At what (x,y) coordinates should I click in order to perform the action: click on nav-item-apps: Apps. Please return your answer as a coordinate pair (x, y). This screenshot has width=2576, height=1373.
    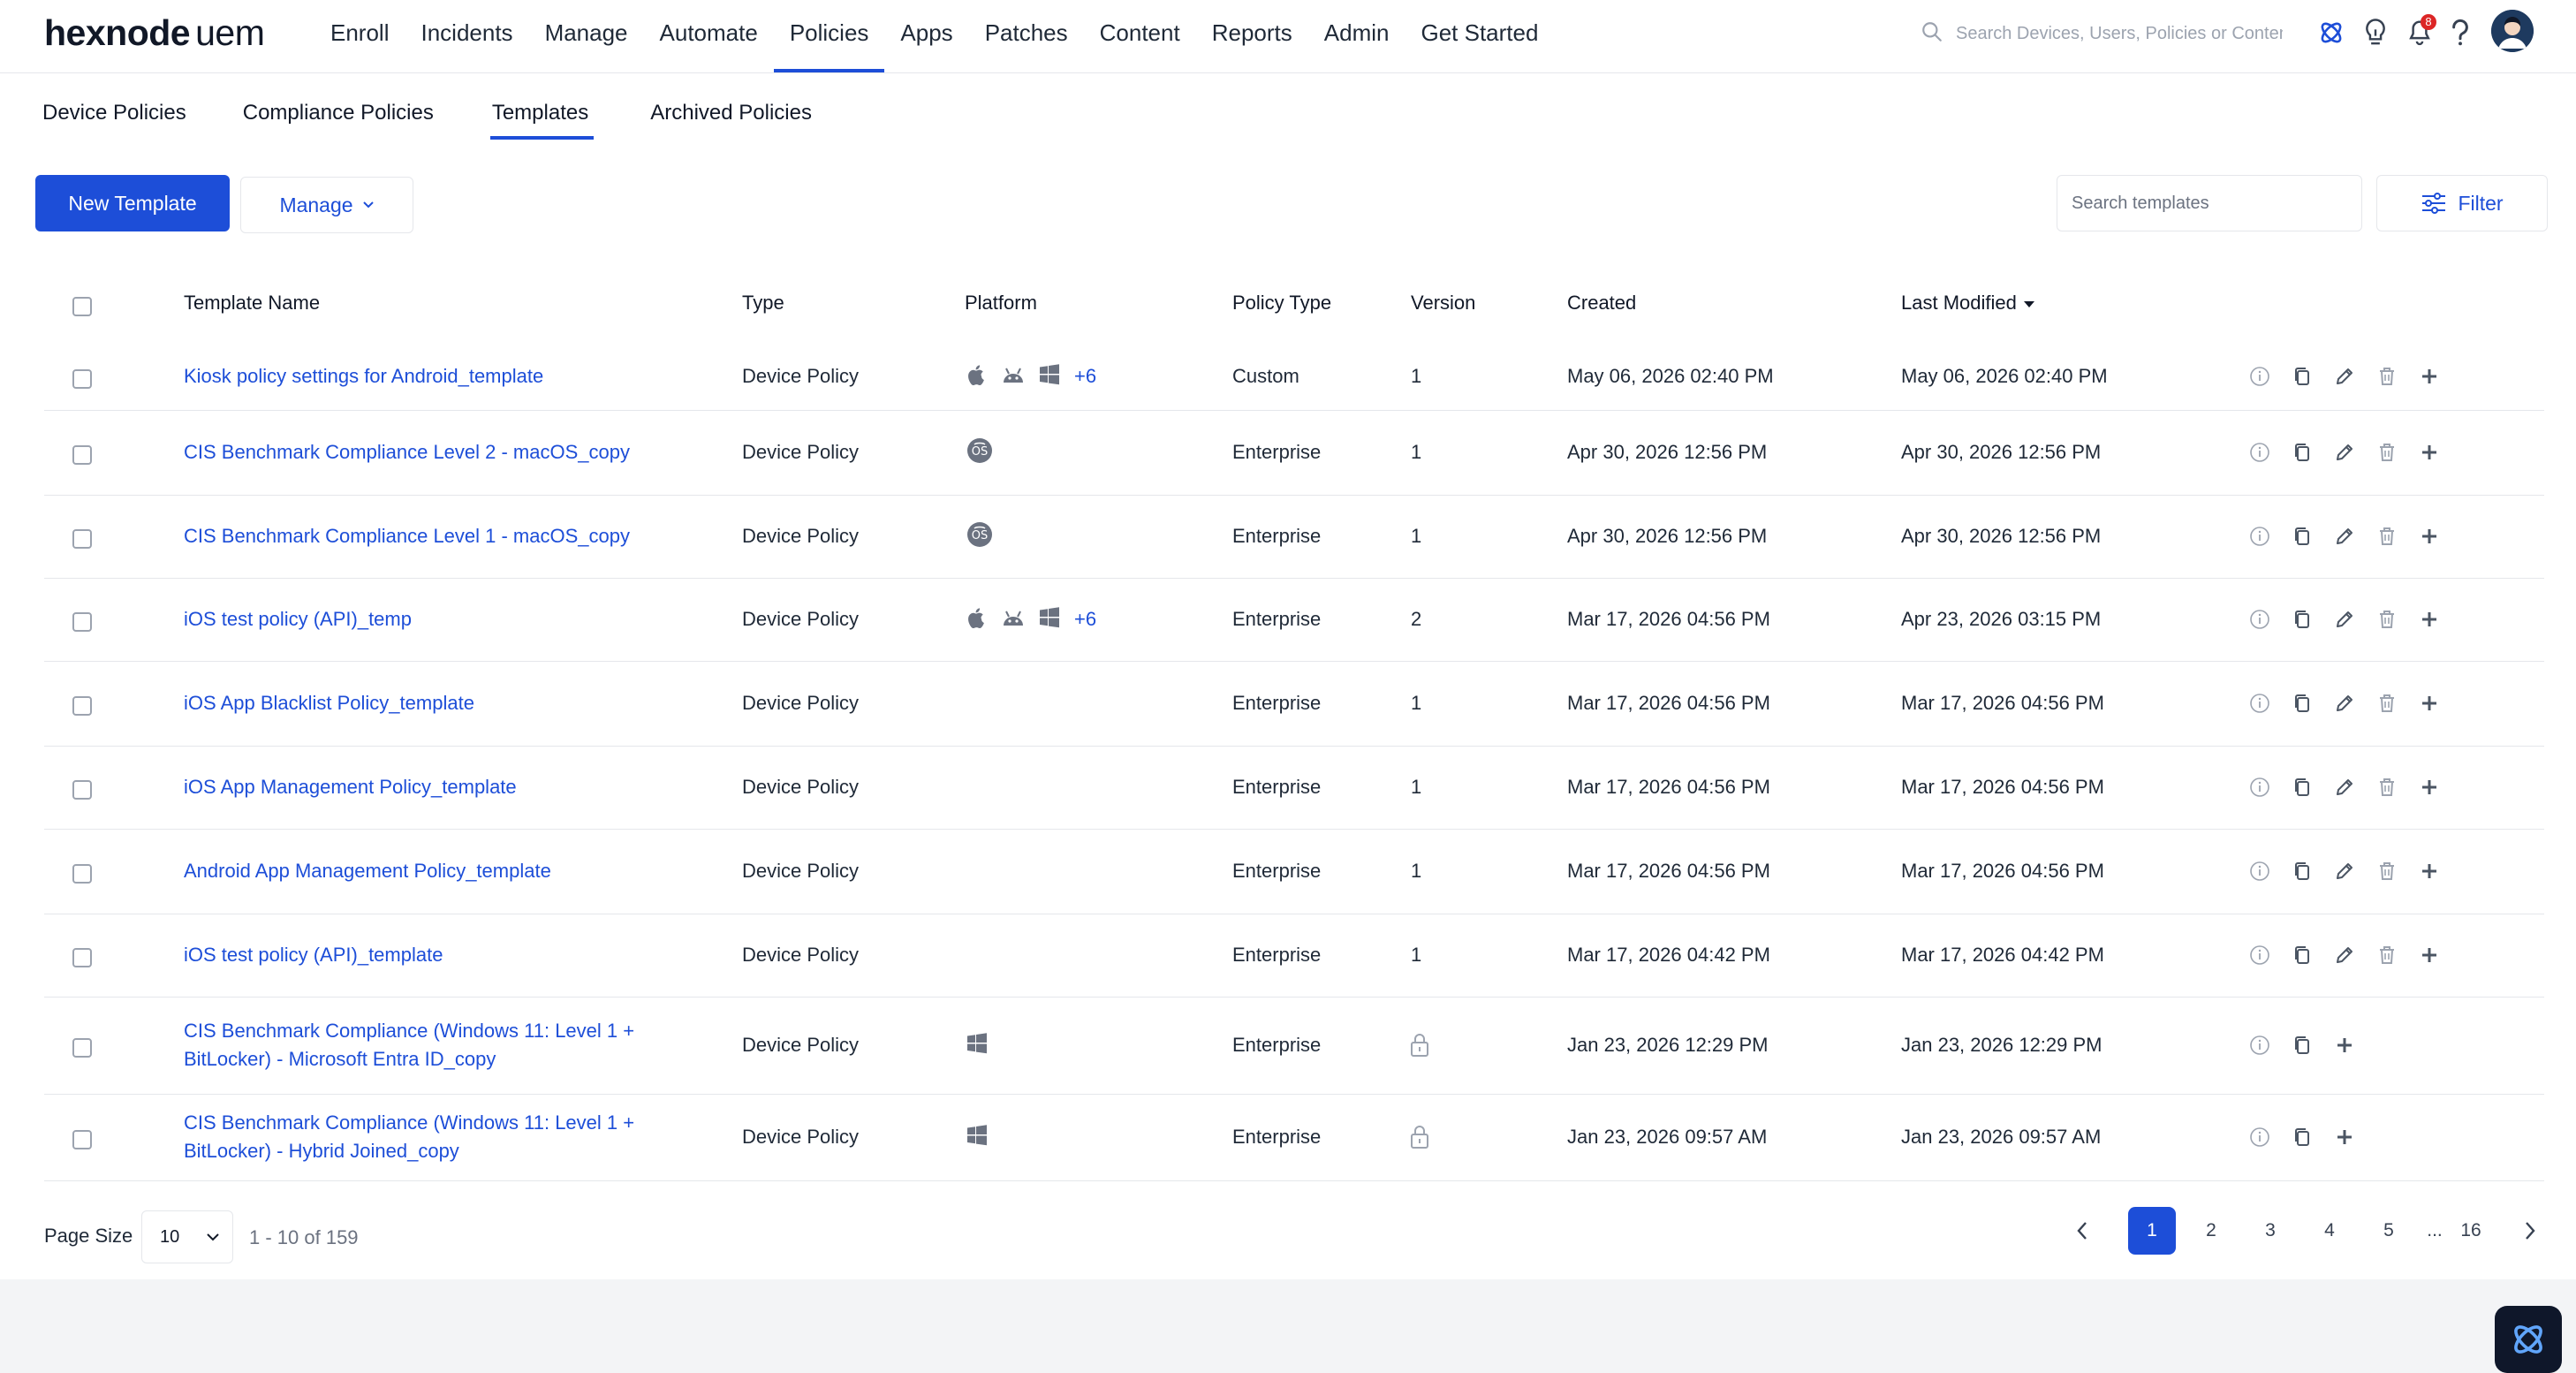
    Looking at the image, I should click on (926, 36).